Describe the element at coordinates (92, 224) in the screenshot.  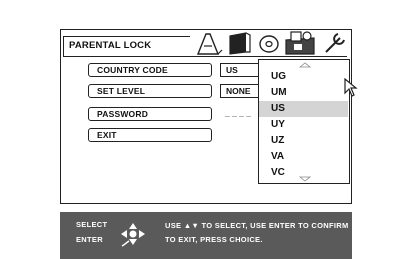
I see `select-label: SELECT` at that location.